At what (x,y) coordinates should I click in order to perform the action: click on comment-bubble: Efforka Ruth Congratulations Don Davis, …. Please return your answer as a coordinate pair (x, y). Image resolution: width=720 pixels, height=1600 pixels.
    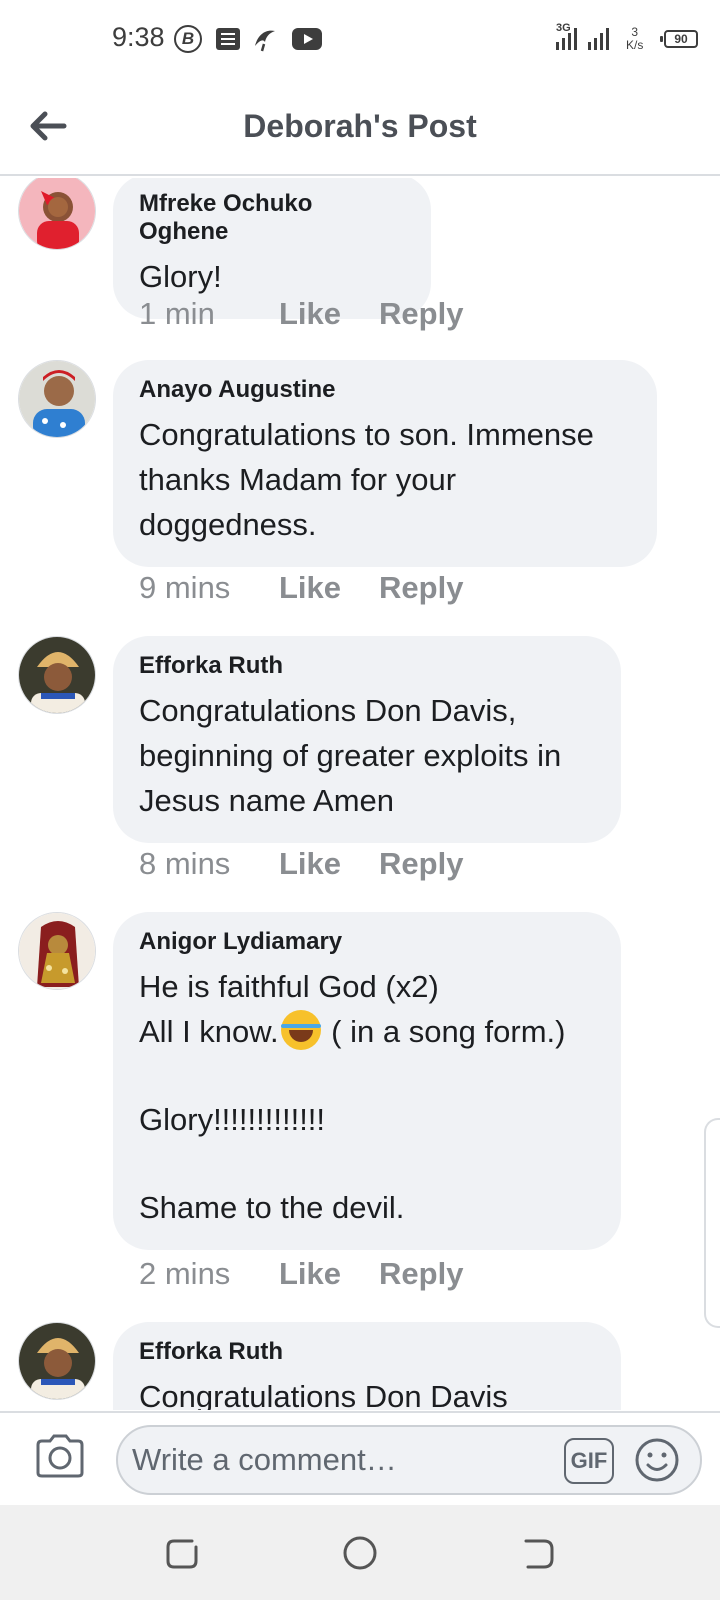
    Looking at the image, I should click on (367, 739).